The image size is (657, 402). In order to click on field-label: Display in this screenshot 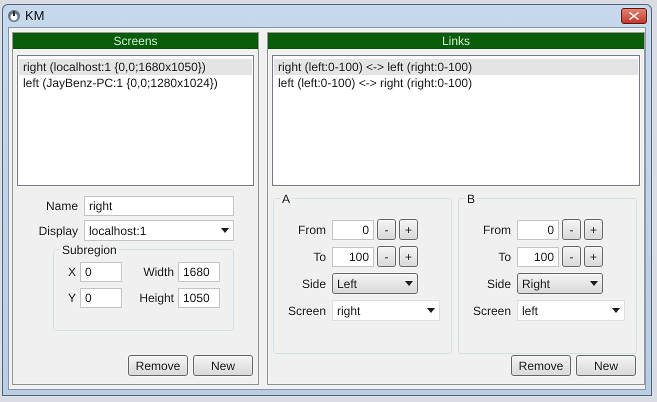, I will do `click(58, 231)`.